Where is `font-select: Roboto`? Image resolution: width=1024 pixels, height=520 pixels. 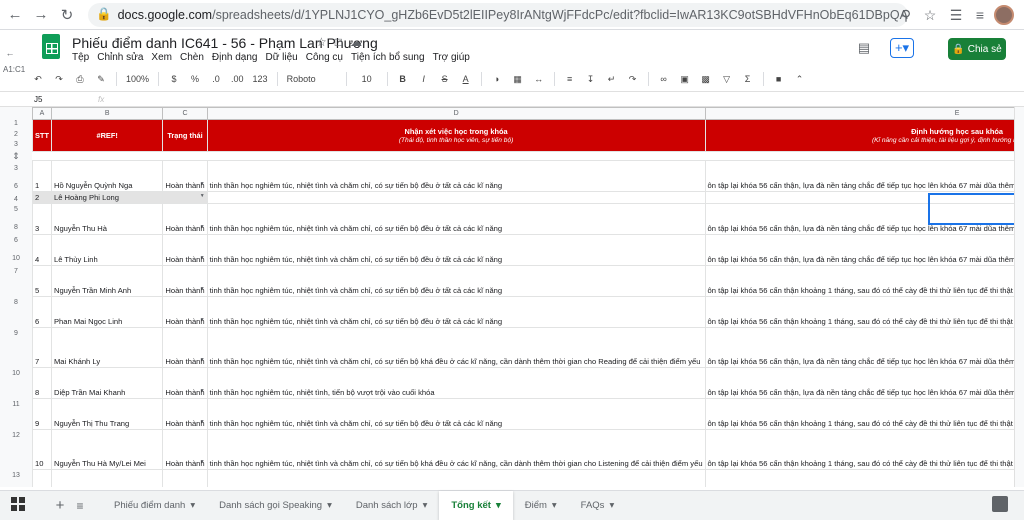 font-select: Roboto is located at coordinates (312, 79).